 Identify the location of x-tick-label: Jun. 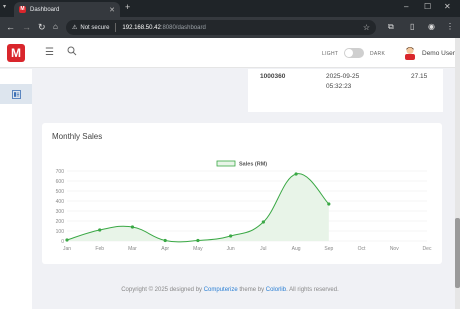
(231, 249).